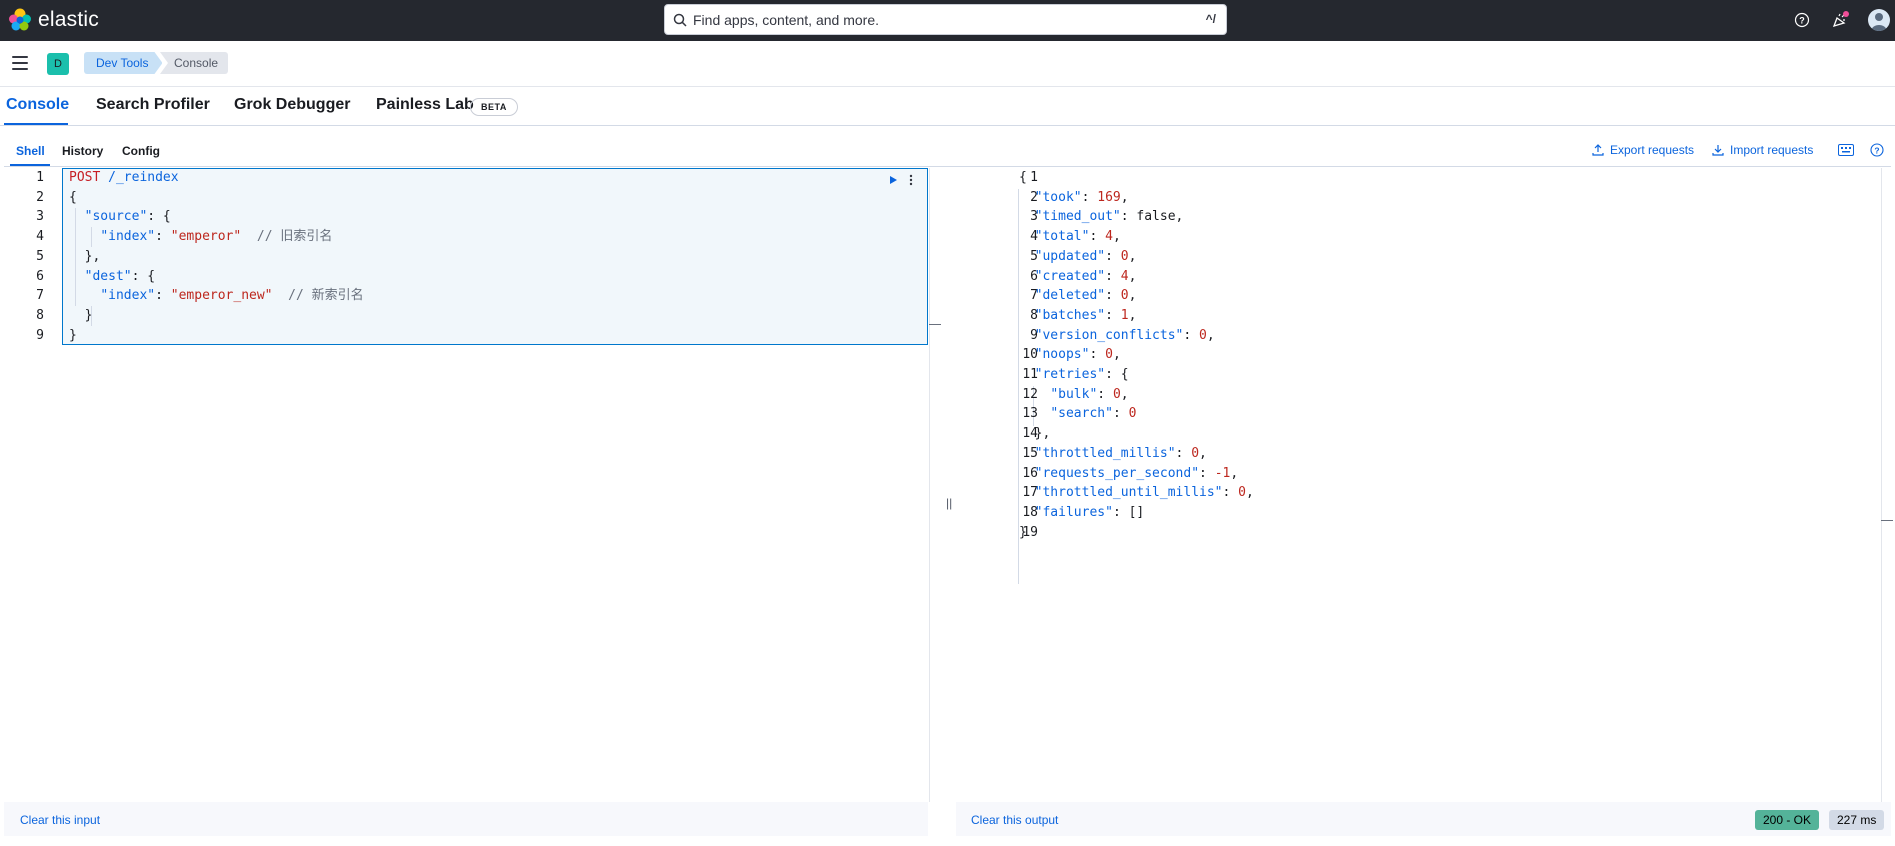 This screenshot has height=846, width=1895. What do you see at coordinates (216, 237) in the screenshot?
I see `editor-code-line: "index": "emperor" // 旧索引名` at bounding box center [216, 237].